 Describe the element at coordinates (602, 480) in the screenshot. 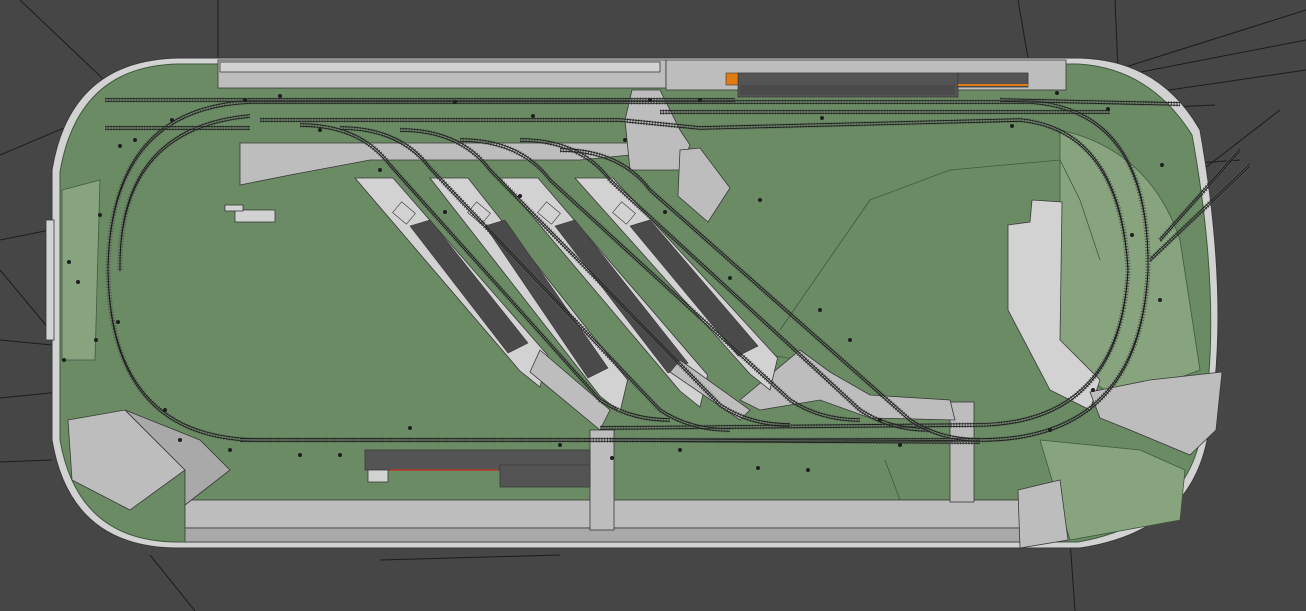

I see `lower-platform-connector` at that location.